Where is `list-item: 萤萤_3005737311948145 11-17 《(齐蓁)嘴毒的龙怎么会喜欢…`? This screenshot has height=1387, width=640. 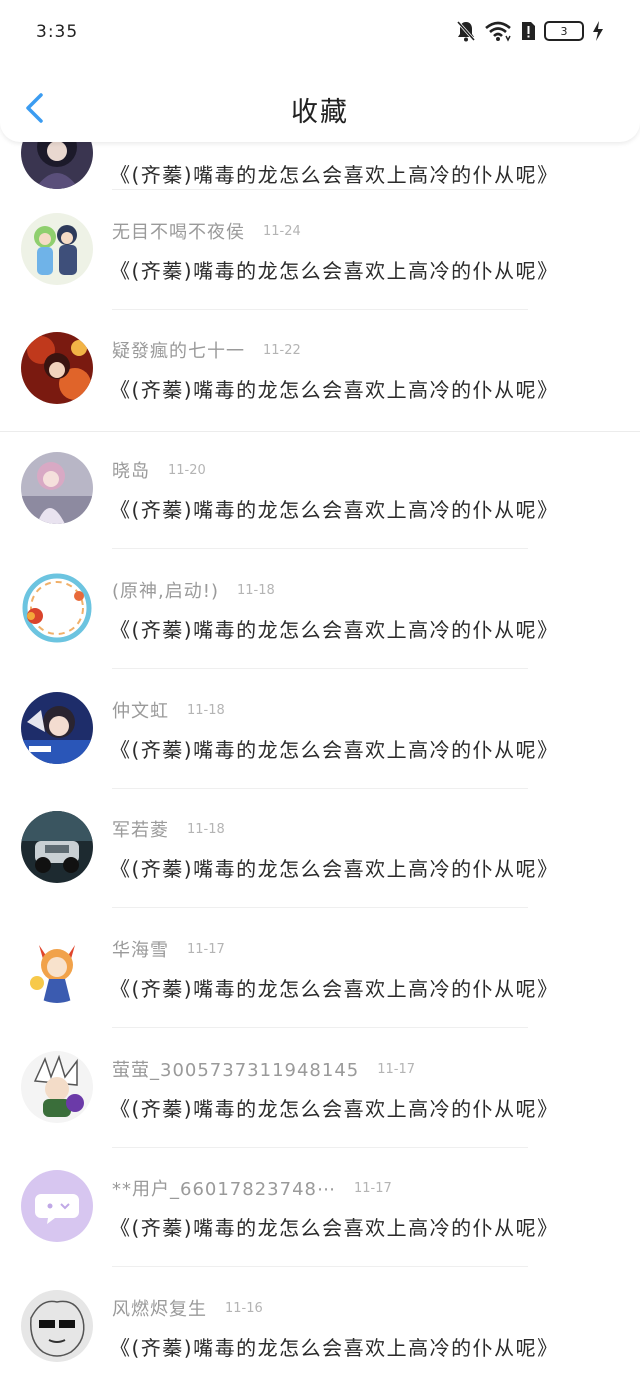 list-item: 萤萤_3005737311948145 11-17 《(齐蓁)嘴毒的龙怎么会喜欢… is located at coordinates (320, 1111).